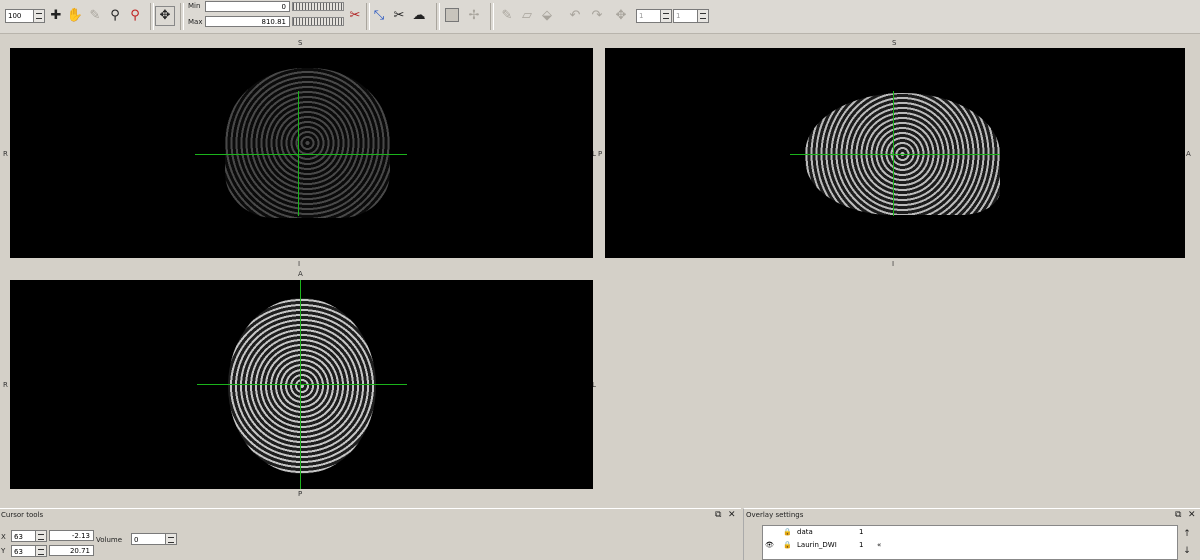 The width and height of the screenshot is (1200, 560). Describe the element at coordinates (355, 16) in the screenshot. I see `color-map-icon: ✂` at that location.